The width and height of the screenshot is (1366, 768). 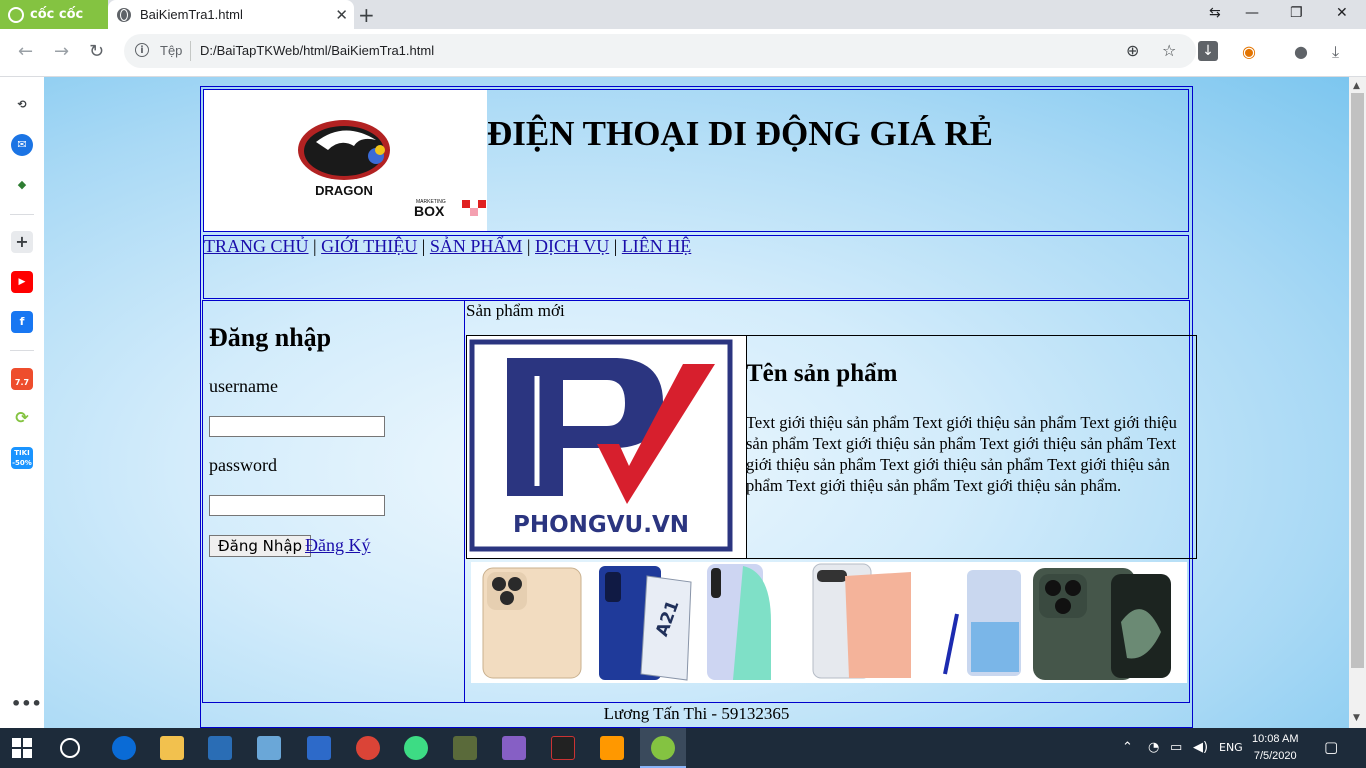 I want to click on coccoc-taskbar-button, so click(x=663, y=748).